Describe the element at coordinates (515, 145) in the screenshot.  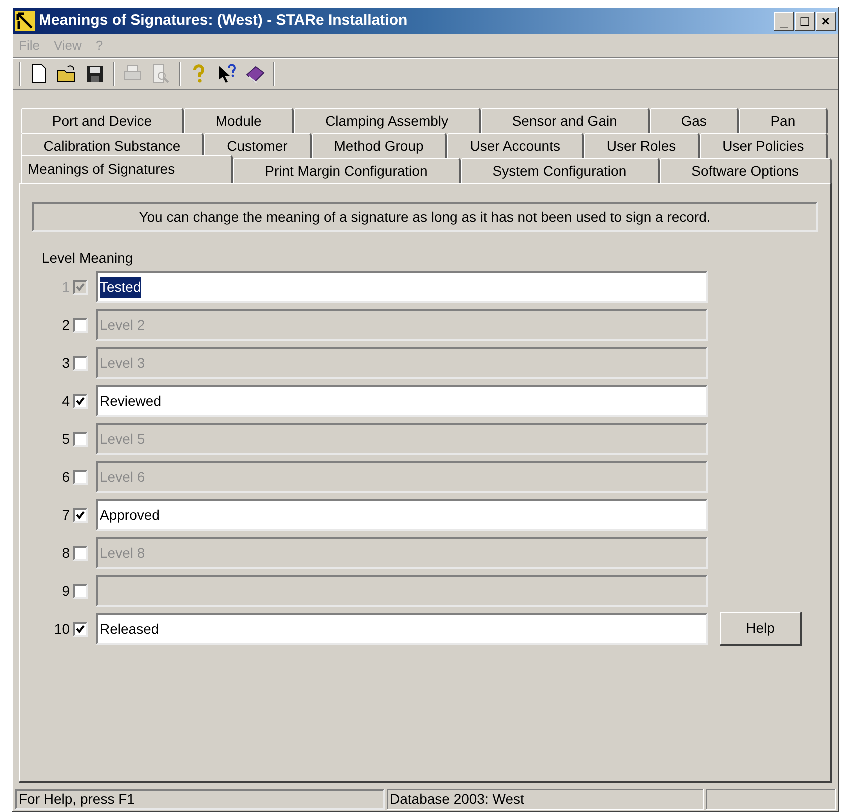
I see `tab: User Accounts` at that location.